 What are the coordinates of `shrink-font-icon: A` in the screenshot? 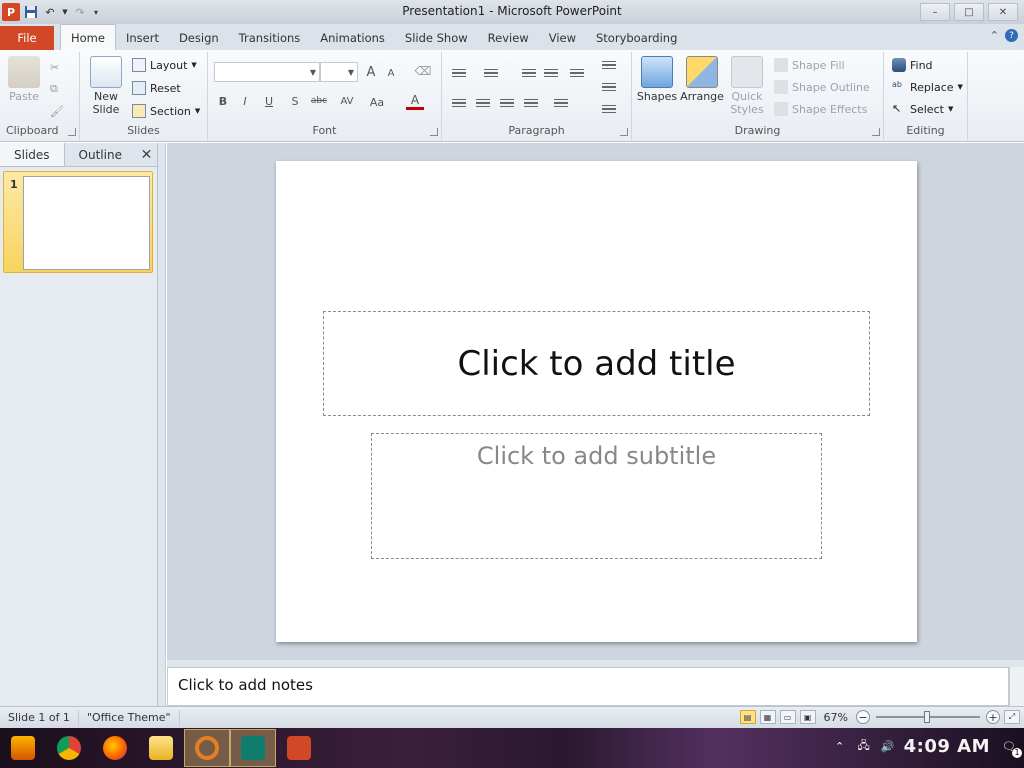 It's located at (391, 73).